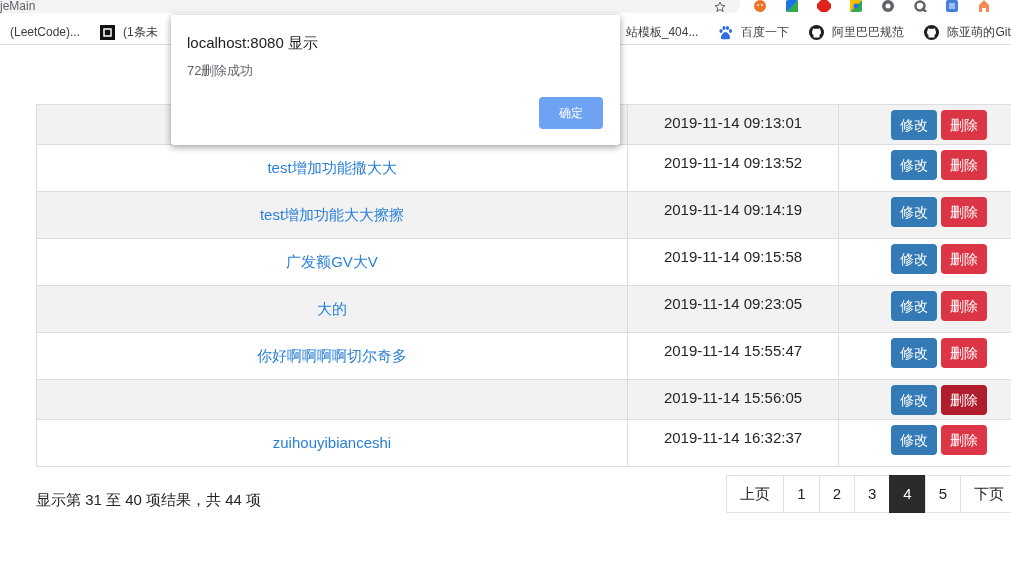  I want to click on page-link: 1, so click(801, 494).